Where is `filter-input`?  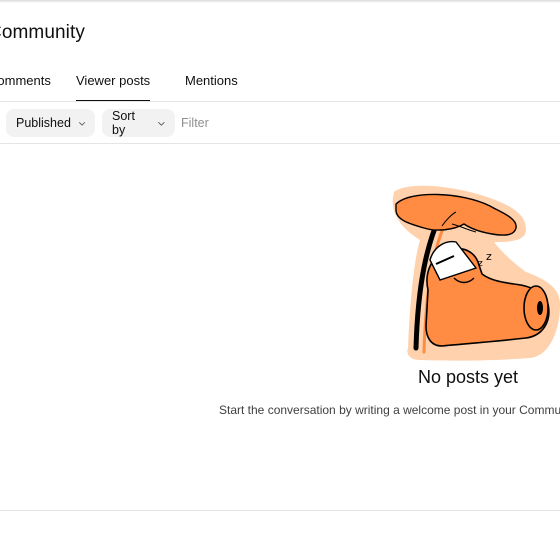
filter-input is located at coordinates (281, 123).